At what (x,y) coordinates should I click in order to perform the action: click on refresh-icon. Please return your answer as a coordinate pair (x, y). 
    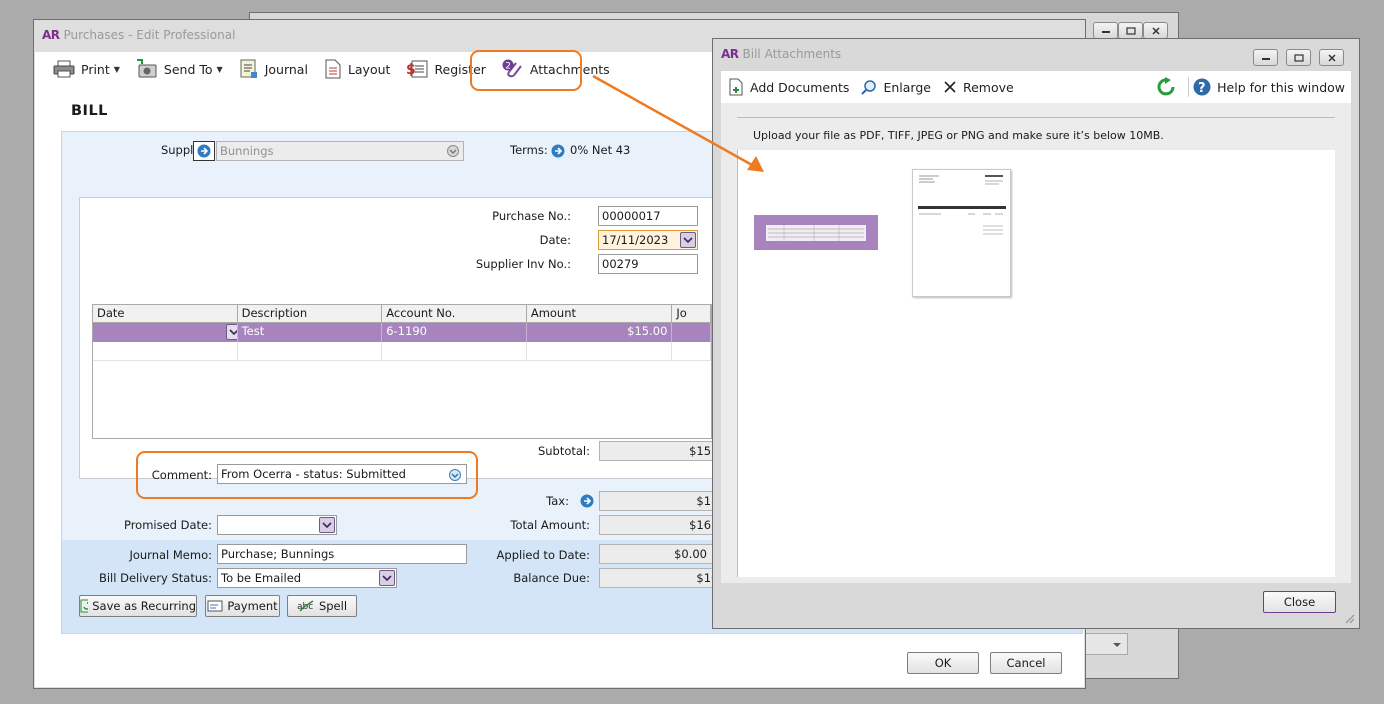
    Looking at the image, I should click on (1167, 87).